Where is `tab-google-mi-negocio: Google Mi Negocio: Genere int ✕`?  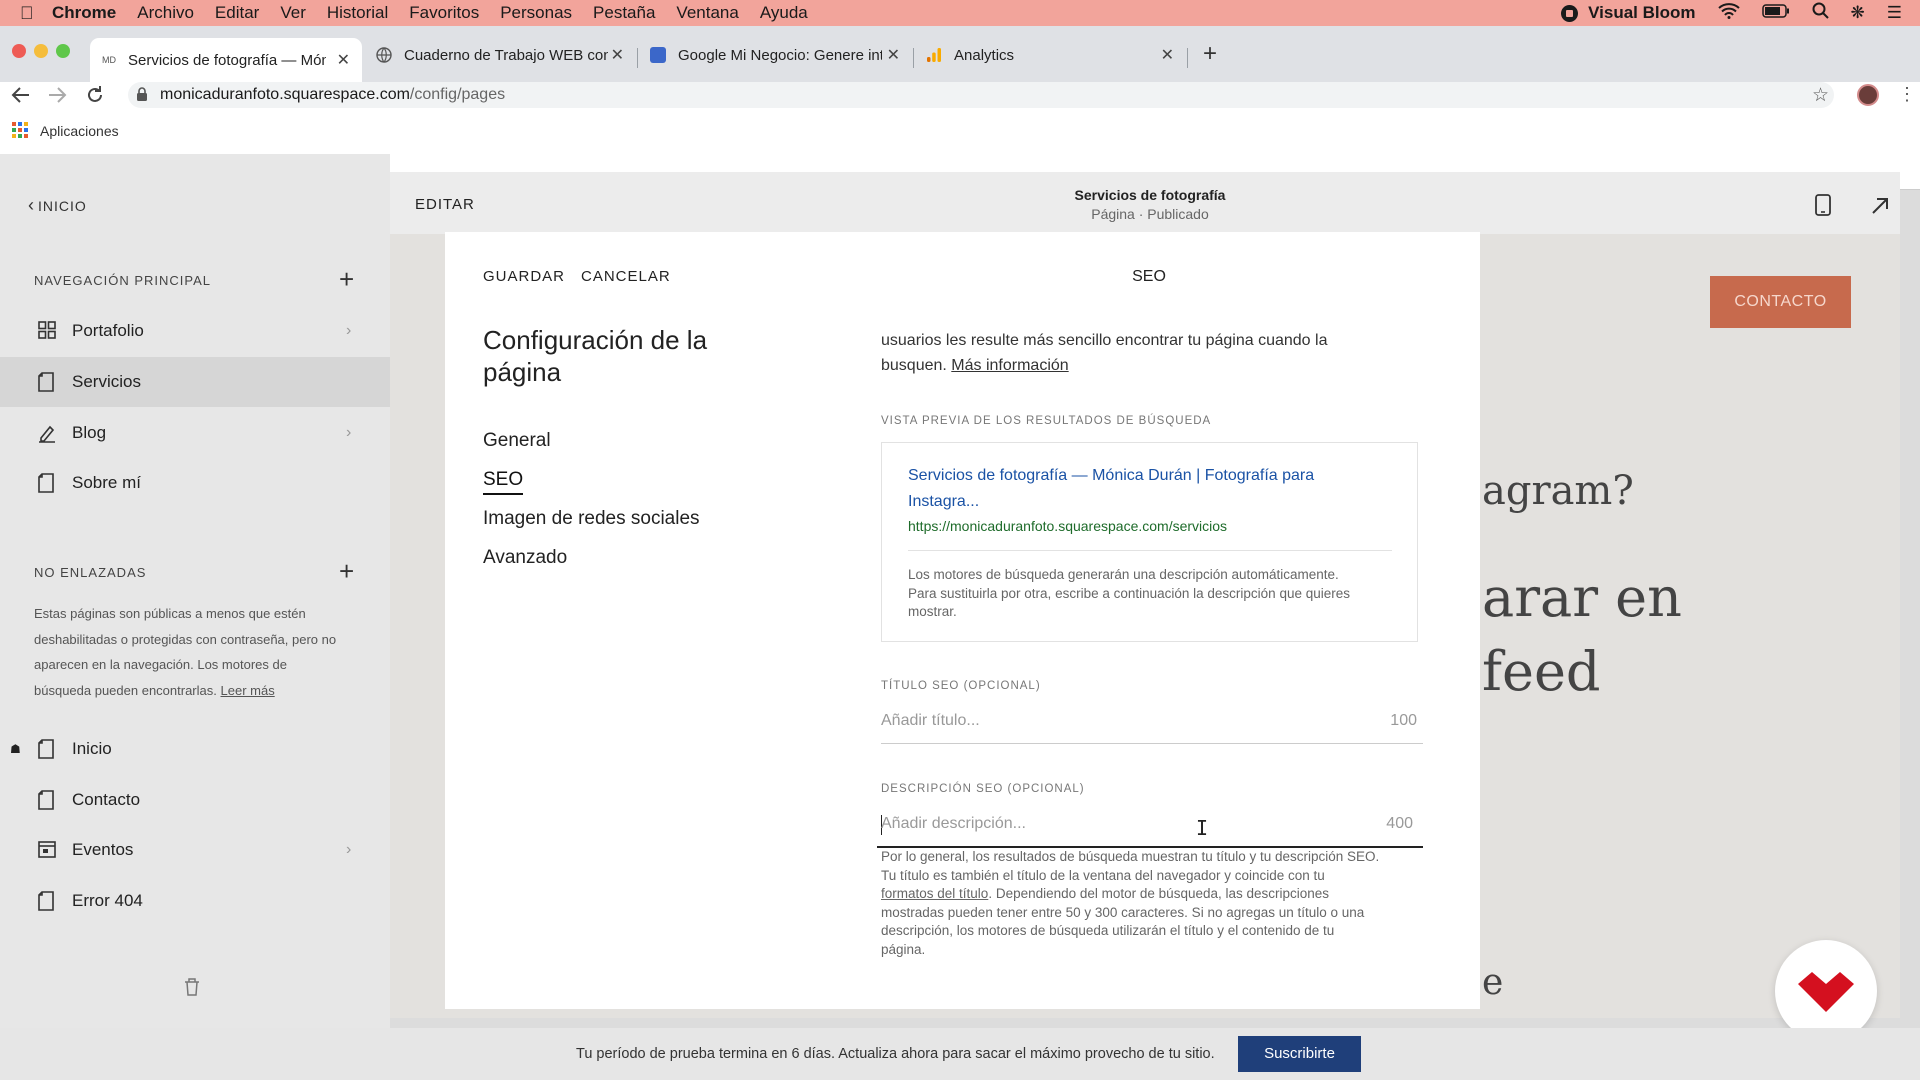 tab-google-mi-negocio: Google Mi Negocio: Genere int ✕ is located at coordinates (776, 55).